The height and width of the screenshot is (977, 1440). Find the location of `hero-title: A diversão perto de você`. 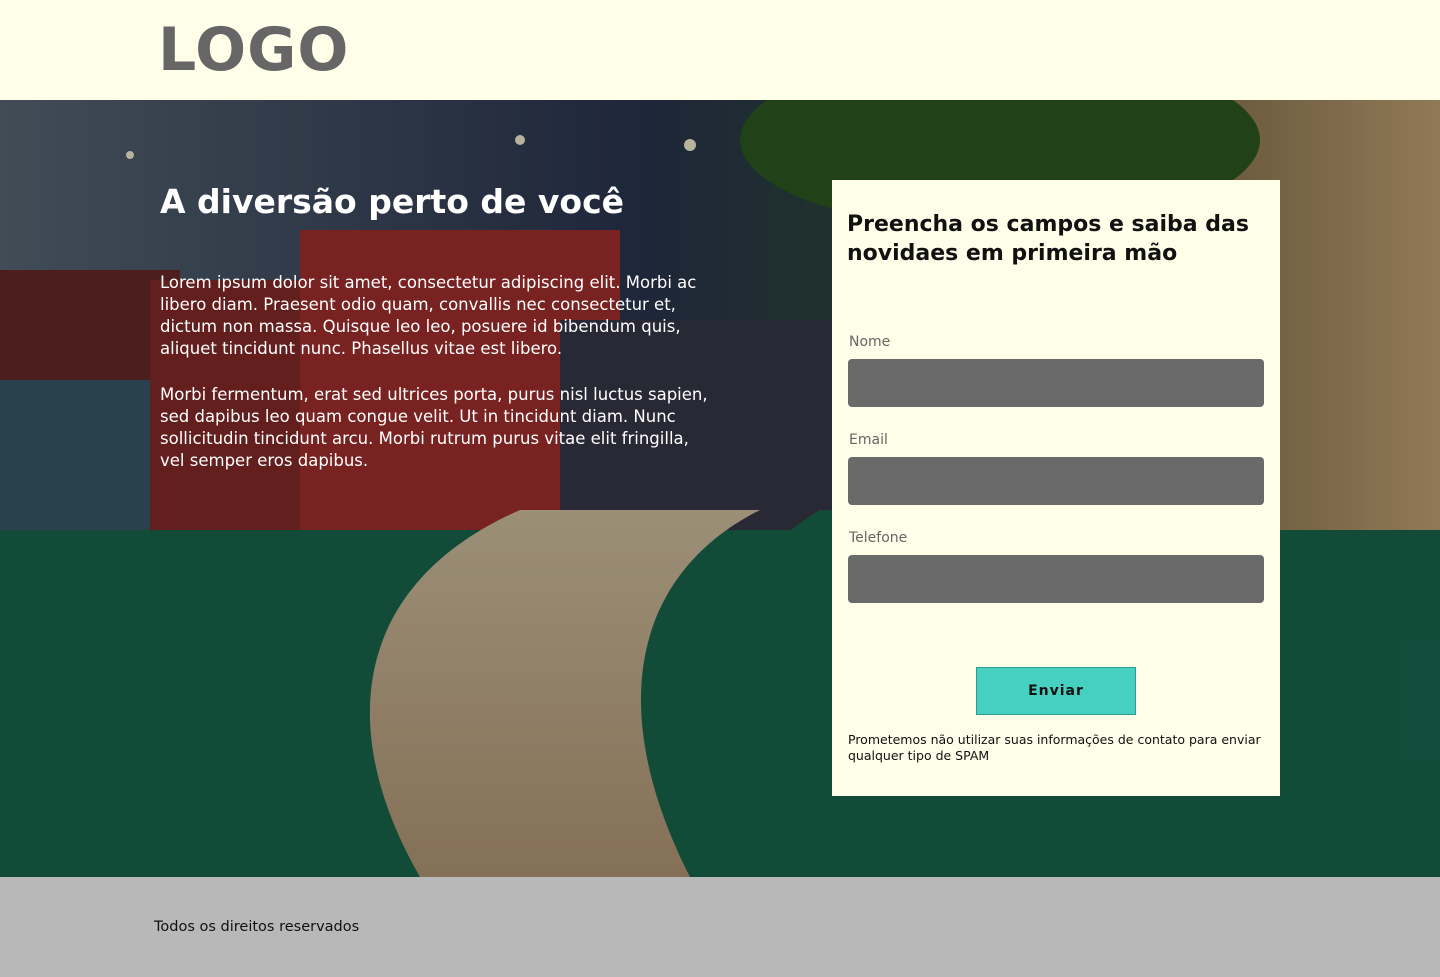

hero-title: A diversão perto de você is located at coordinates (392, 201).